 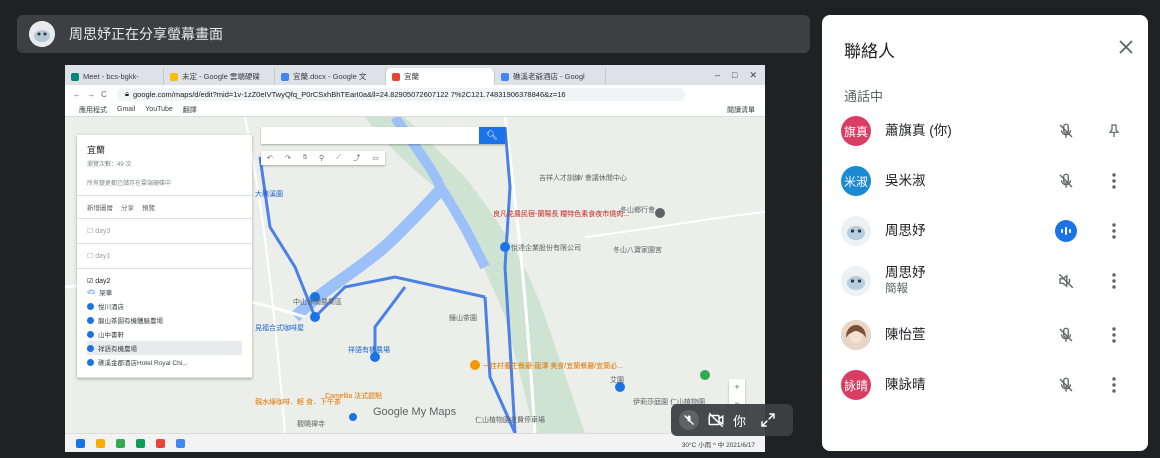 I want to click on zoom-in-icon: +, so click(x=736, y=387).